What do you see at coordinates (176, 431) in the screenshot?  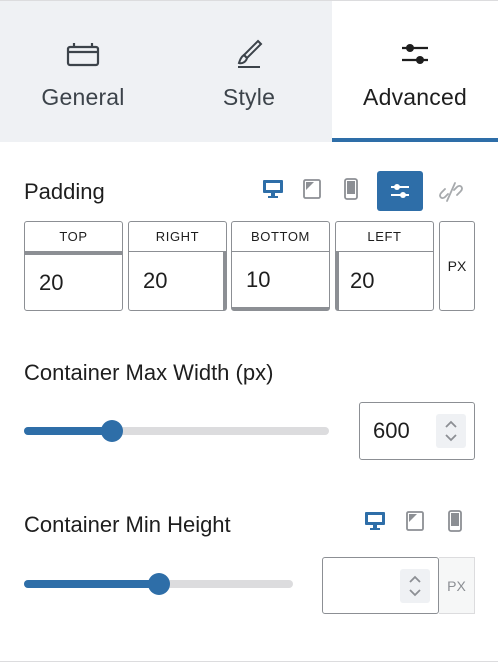 I see `max-width-slider` at bounding box center [176, 431].